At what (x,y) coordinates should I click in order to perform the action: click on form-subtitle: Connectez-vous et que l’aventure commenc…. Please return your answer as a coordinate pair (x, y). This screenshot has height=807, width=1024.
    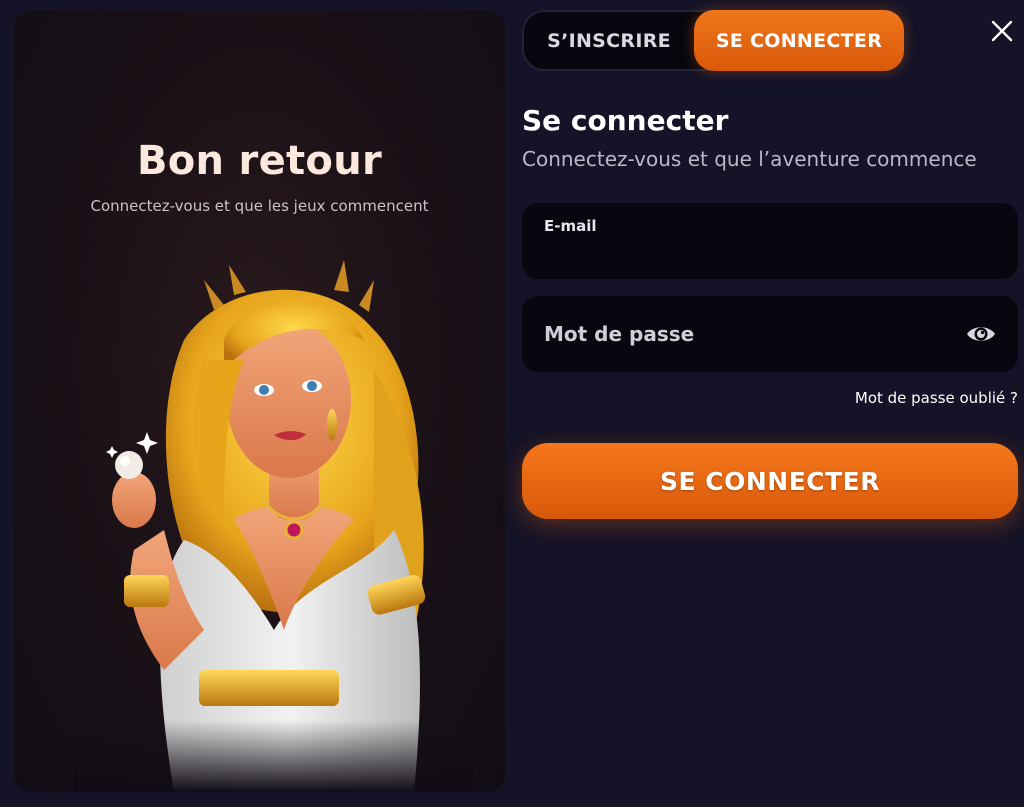
    Looking at the image, I should click on (749, 159).